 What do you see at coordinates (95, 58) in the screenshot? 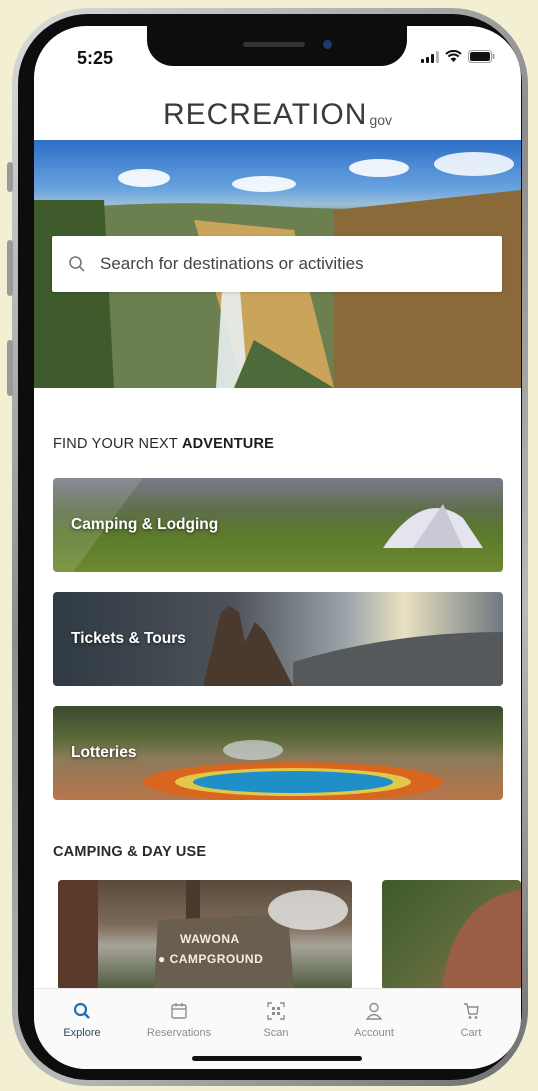
I see `status-time: 5:25` at bounding box center [95, 58].